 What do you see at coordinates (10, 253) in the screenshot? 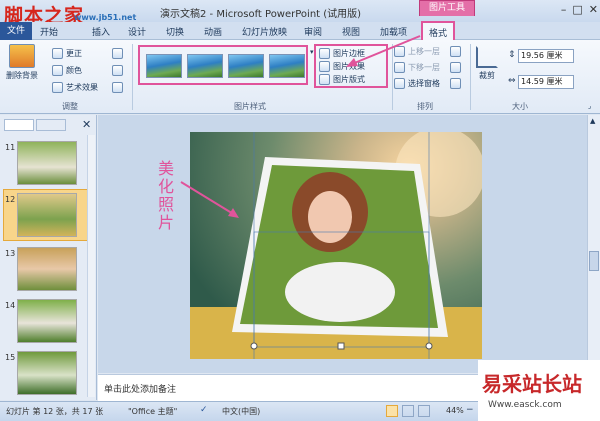
I see `slide-number: 13` at bounding box center [10, 253].